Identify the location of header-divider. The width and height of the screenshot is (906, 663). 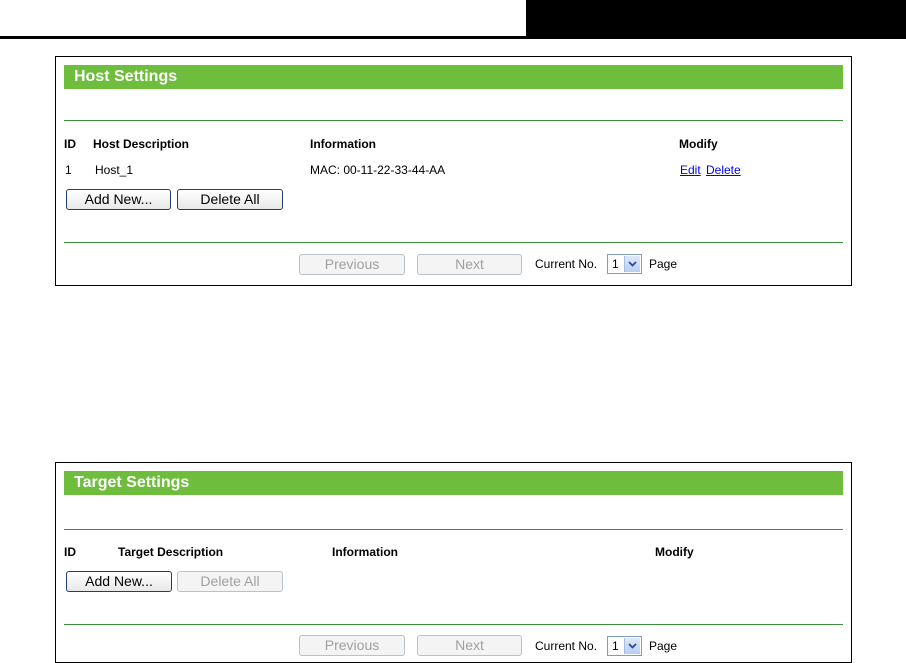
(453, 37).